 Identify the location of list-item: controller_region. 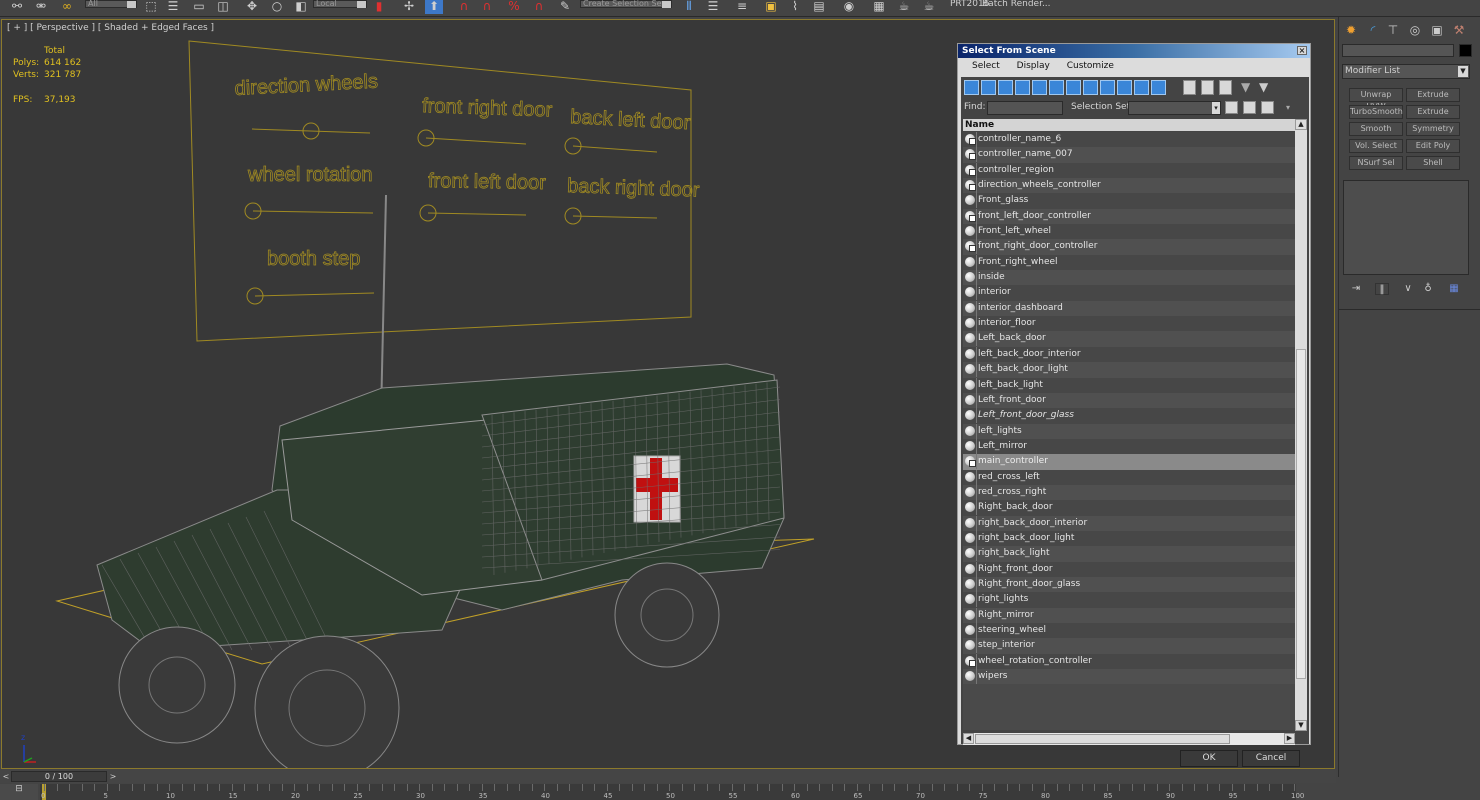
(1129, 170).